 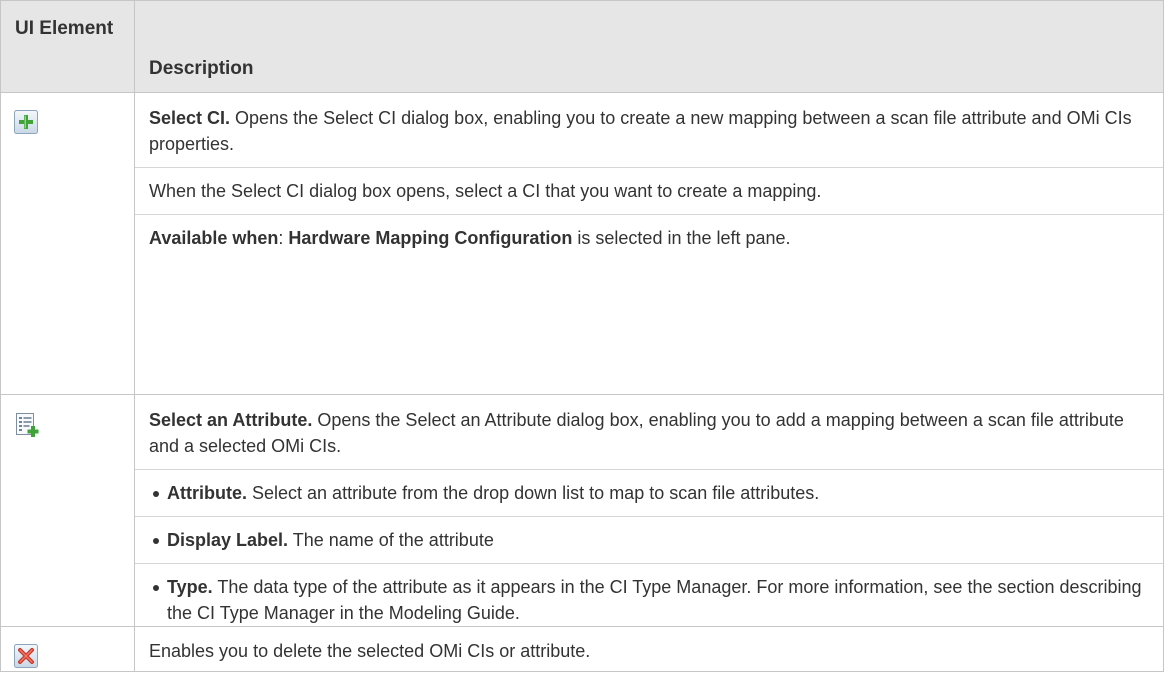 What do you see at coordinates (67, 46) in the screenshot?
I see `column-header-ui-element: UI Element` at bounding box center [67, 46].